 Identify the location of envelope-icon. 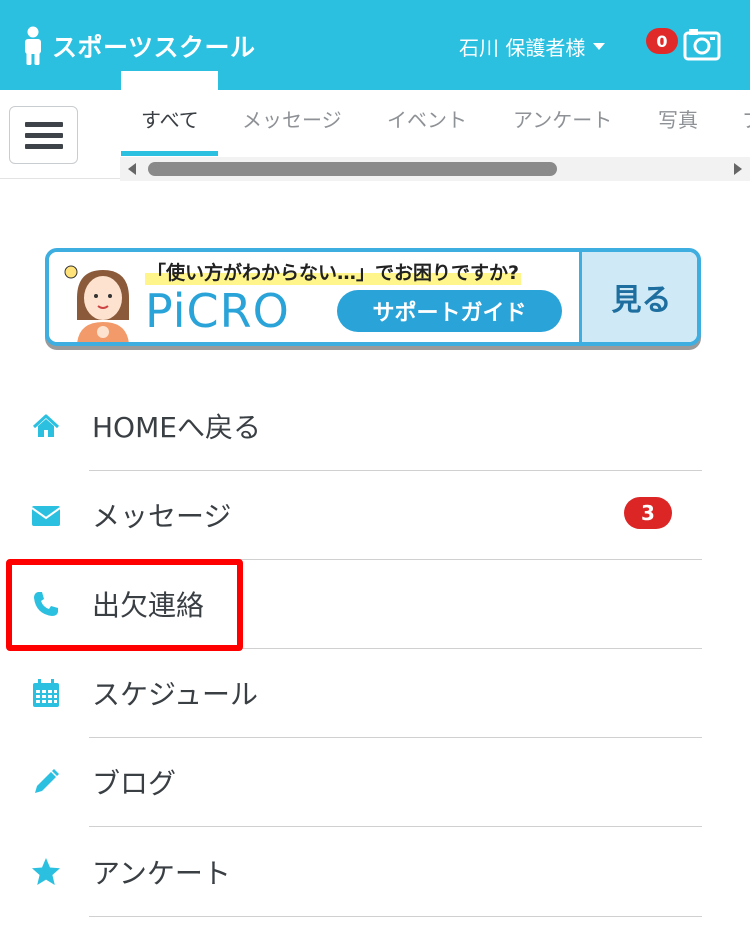
(46, 516).